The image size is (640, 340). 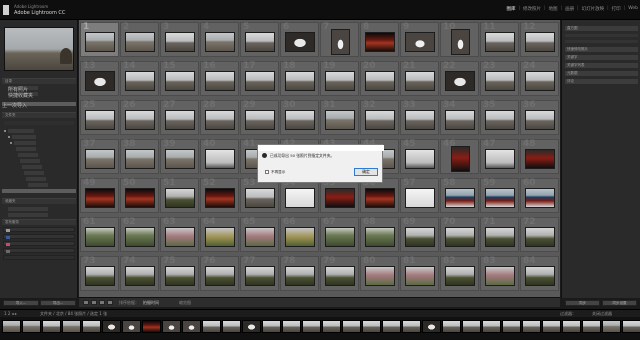 I want to click on grid-cell: 84, so click(x=539, y=273).